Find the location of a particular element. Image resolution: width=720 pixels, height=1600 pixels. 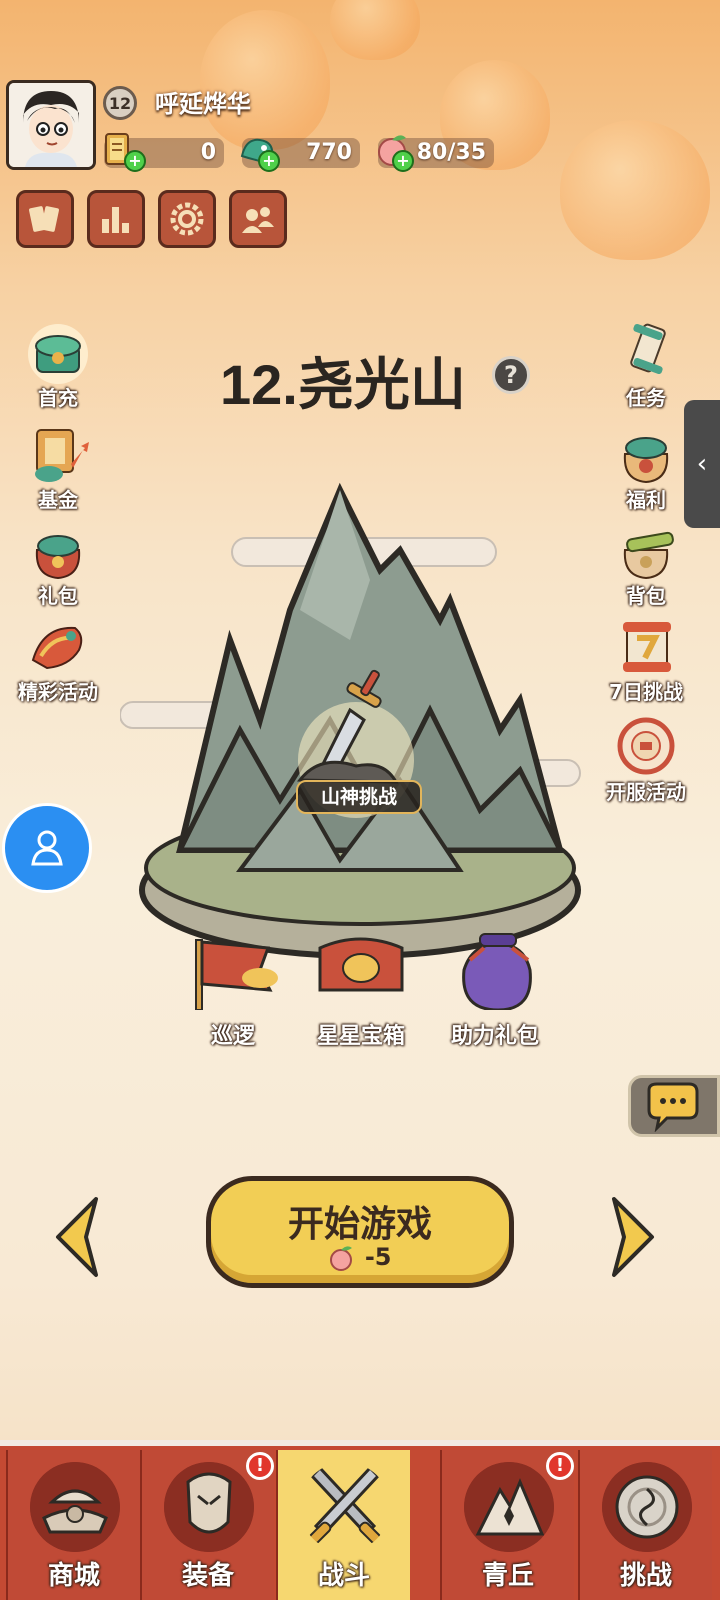

chat-bubble-icon is located at coordinates (673, 1107).